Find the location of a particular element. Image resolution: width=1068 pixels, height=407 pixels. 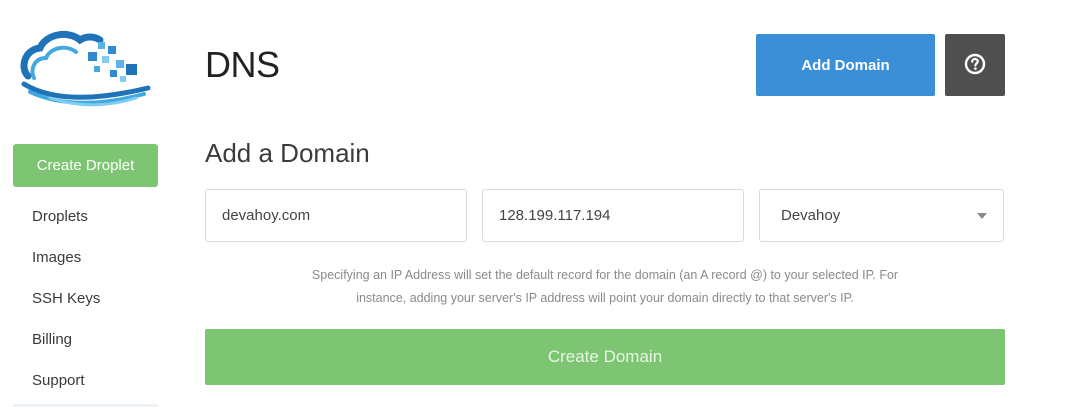

sidebar-item-ssh-keys: SSH Keys is located at coordinates (85, 298).